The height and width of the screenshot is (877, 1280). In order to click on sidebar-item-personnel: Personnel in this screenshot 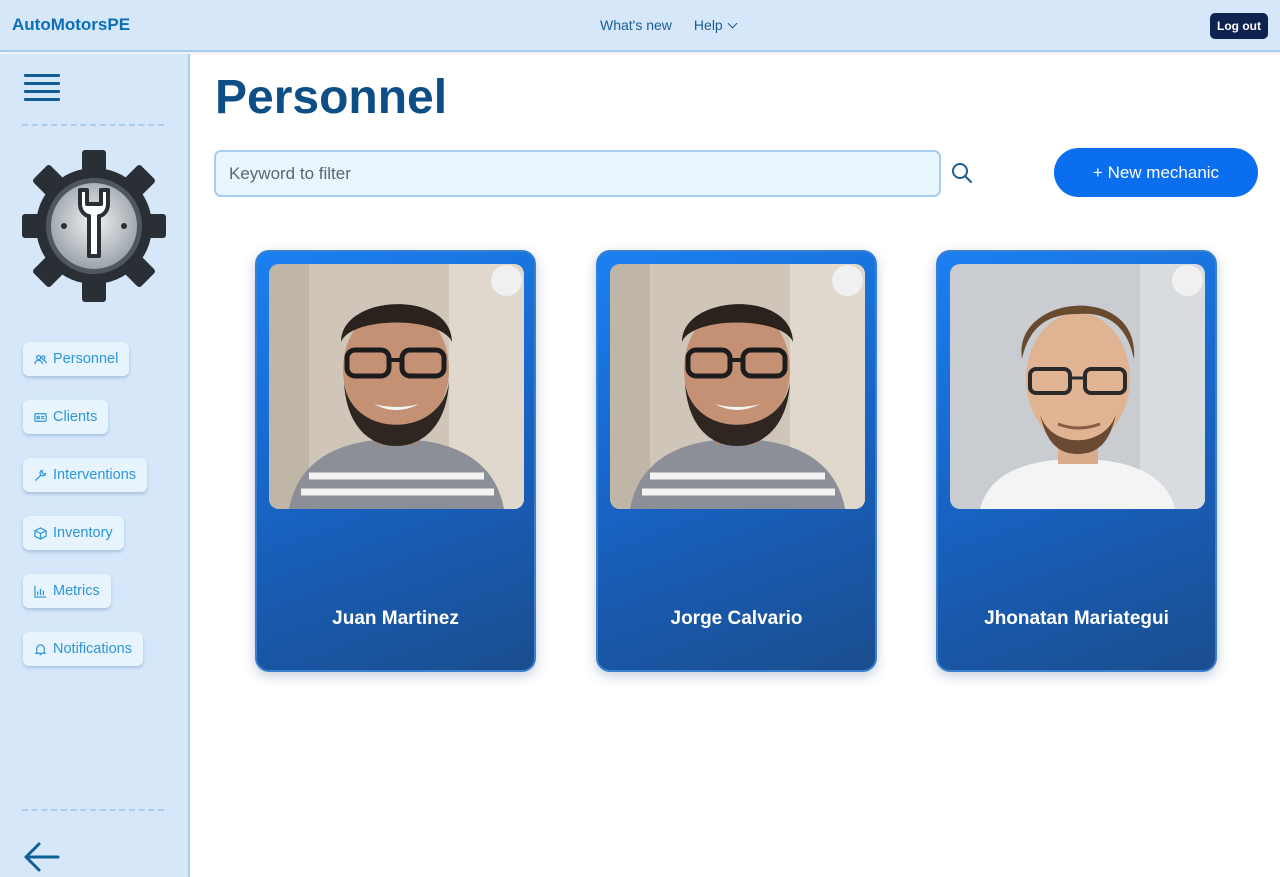, I will do `click(76, 359)`.